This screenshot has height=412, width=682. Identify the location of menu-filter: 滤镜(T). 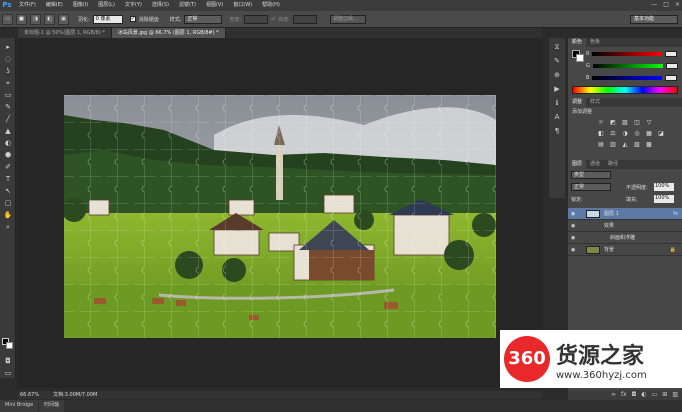
(187, 5).